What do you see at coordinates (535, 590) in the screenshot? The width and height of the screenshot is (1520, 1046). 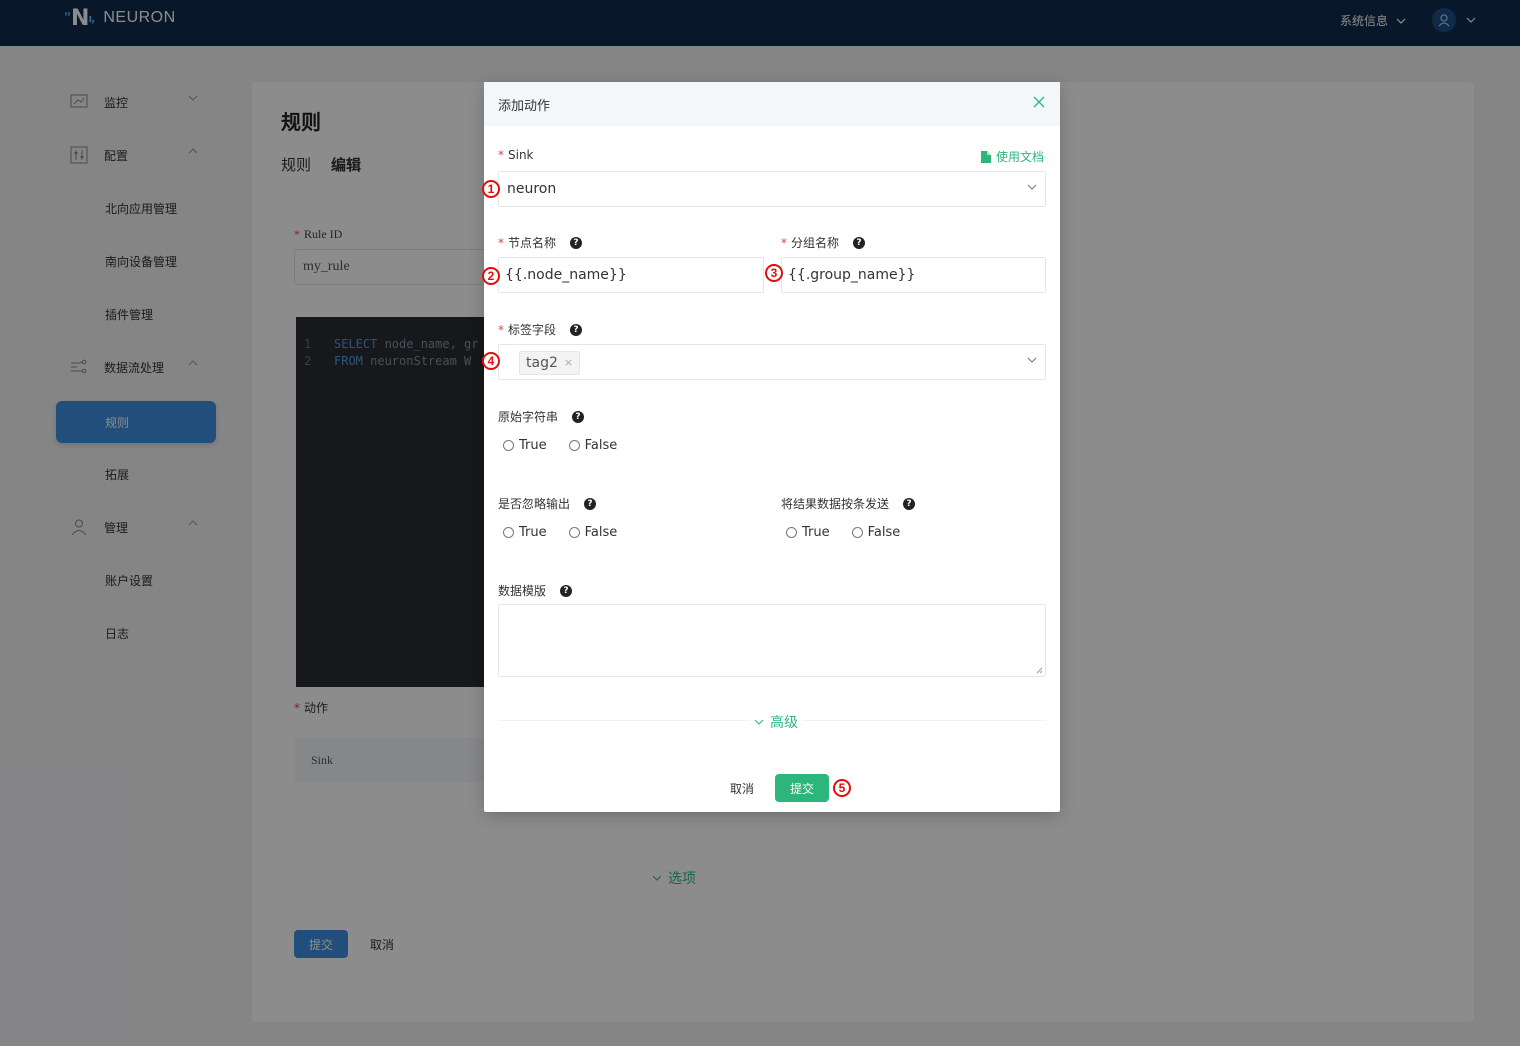 I see `data-template-label: 数据模版?` at bounding box center [535, 590].